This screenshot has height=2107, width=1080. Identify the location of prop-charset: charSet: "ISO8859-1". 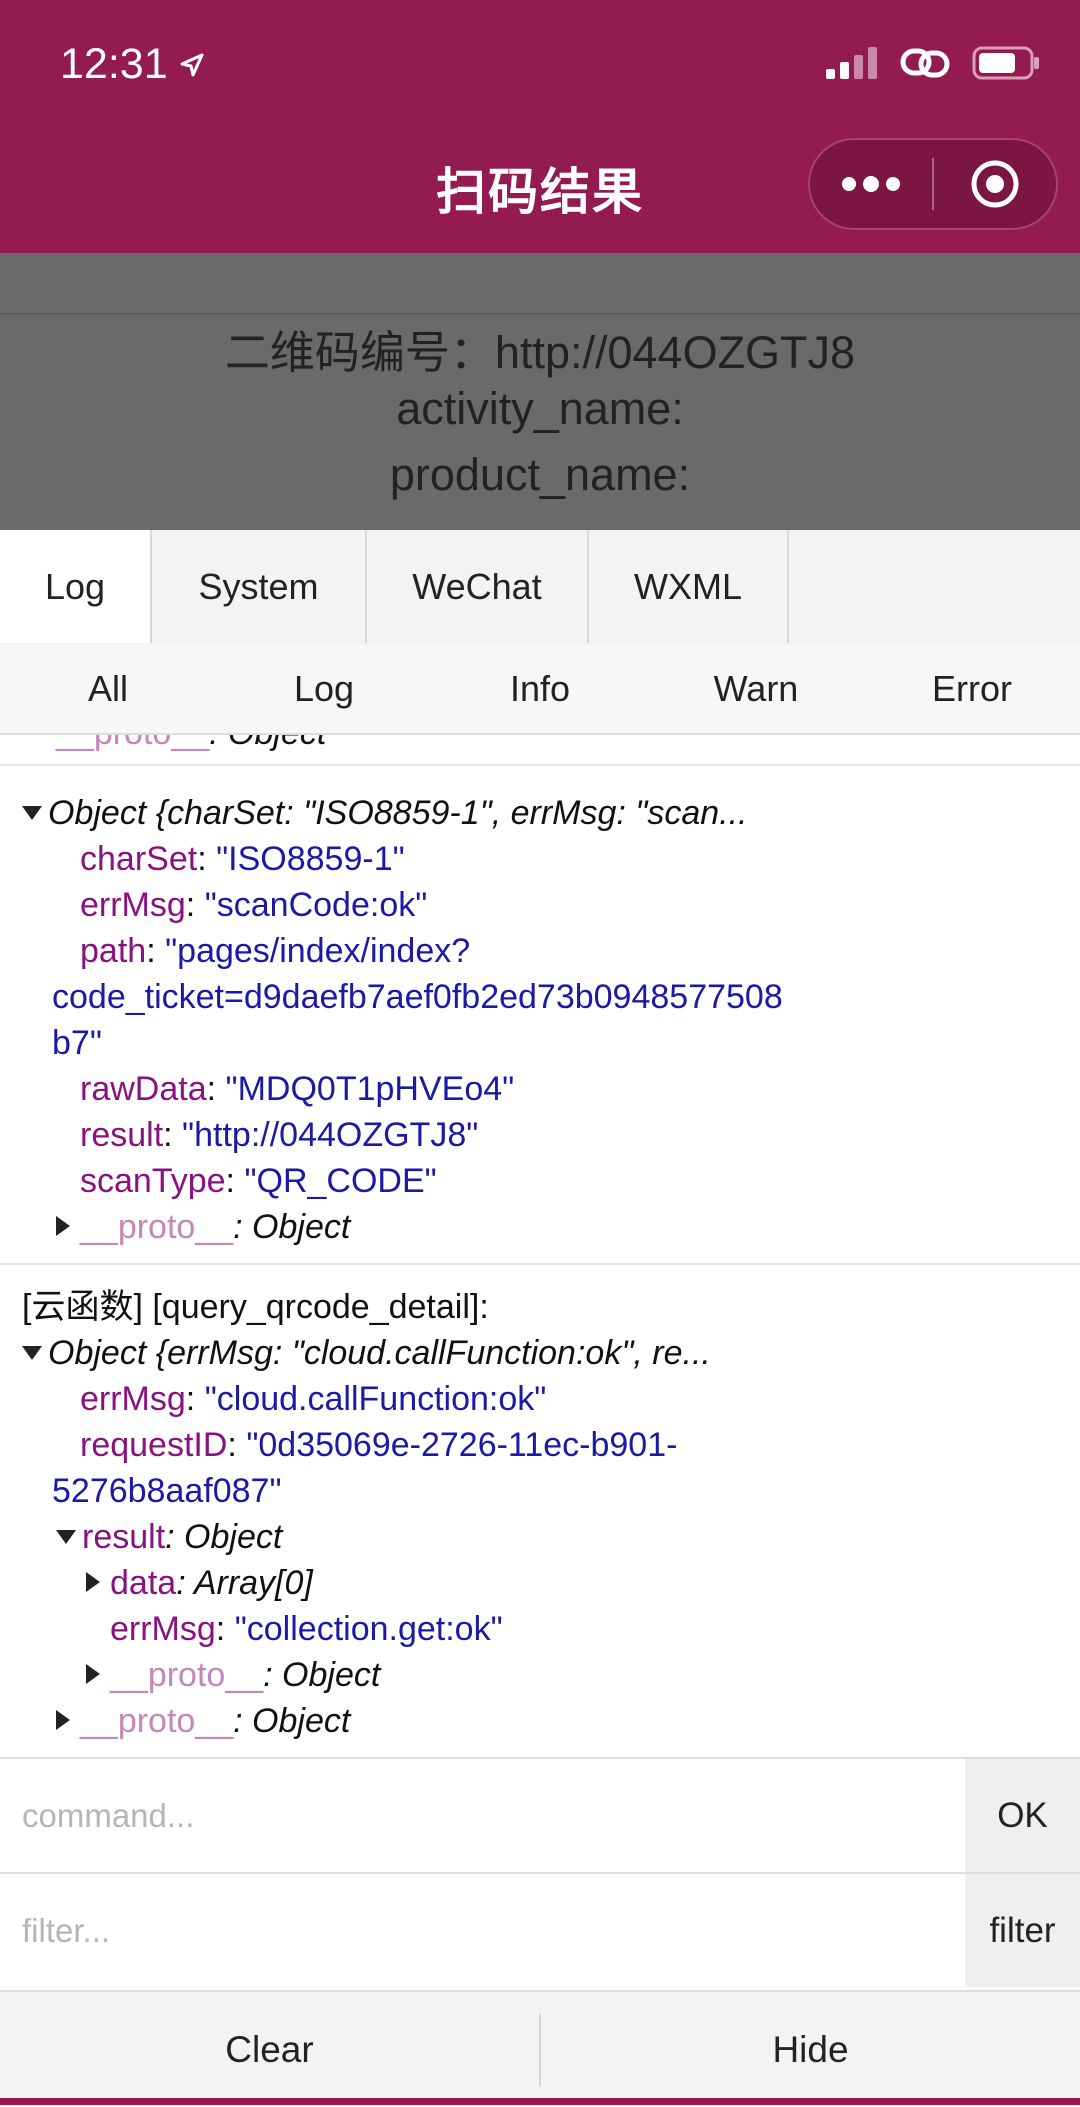
(242, 859).